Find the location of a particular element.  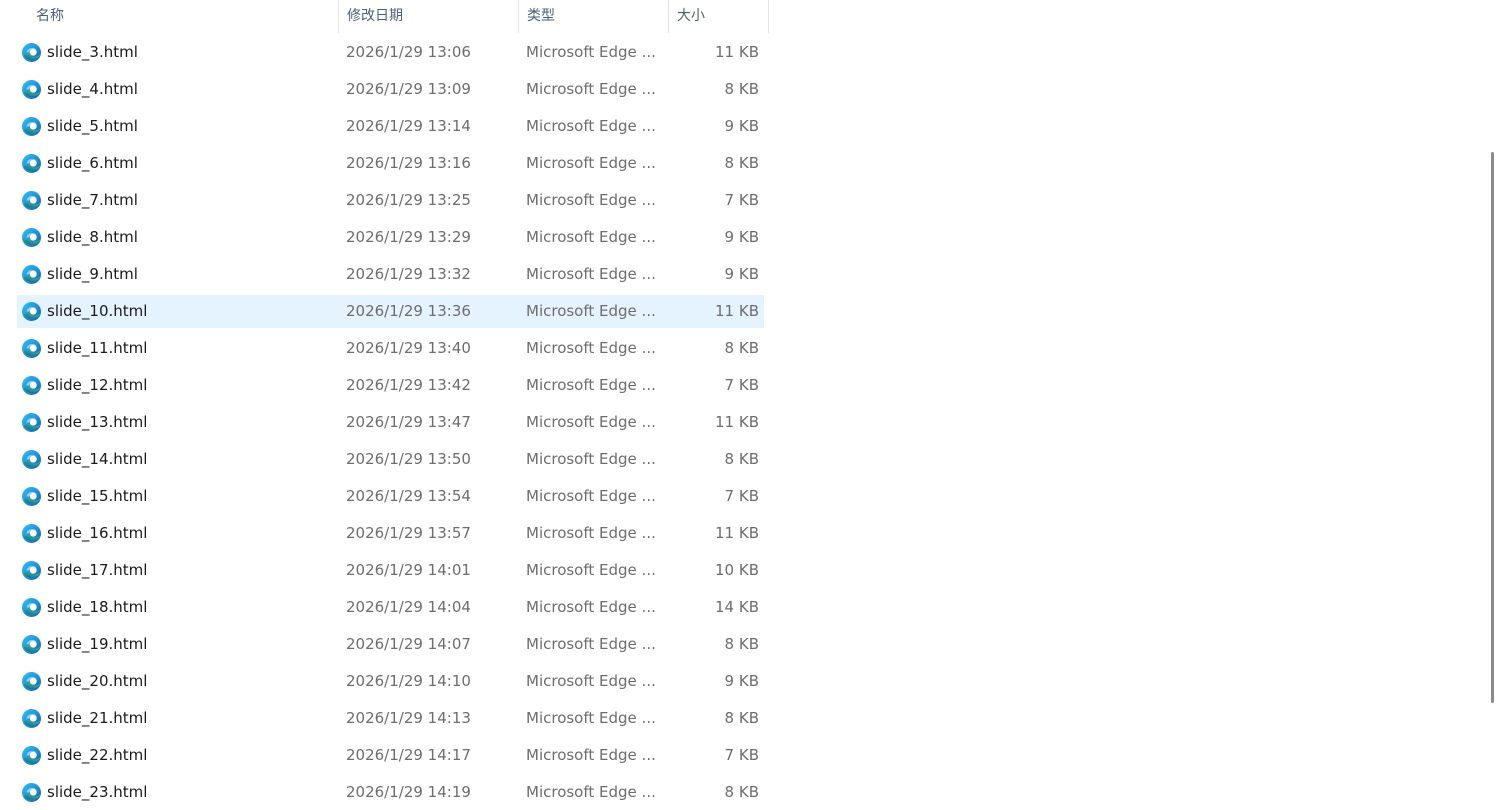

file-modified-date: 2026/1/29 13:16 is located at coordinates (408, 163).